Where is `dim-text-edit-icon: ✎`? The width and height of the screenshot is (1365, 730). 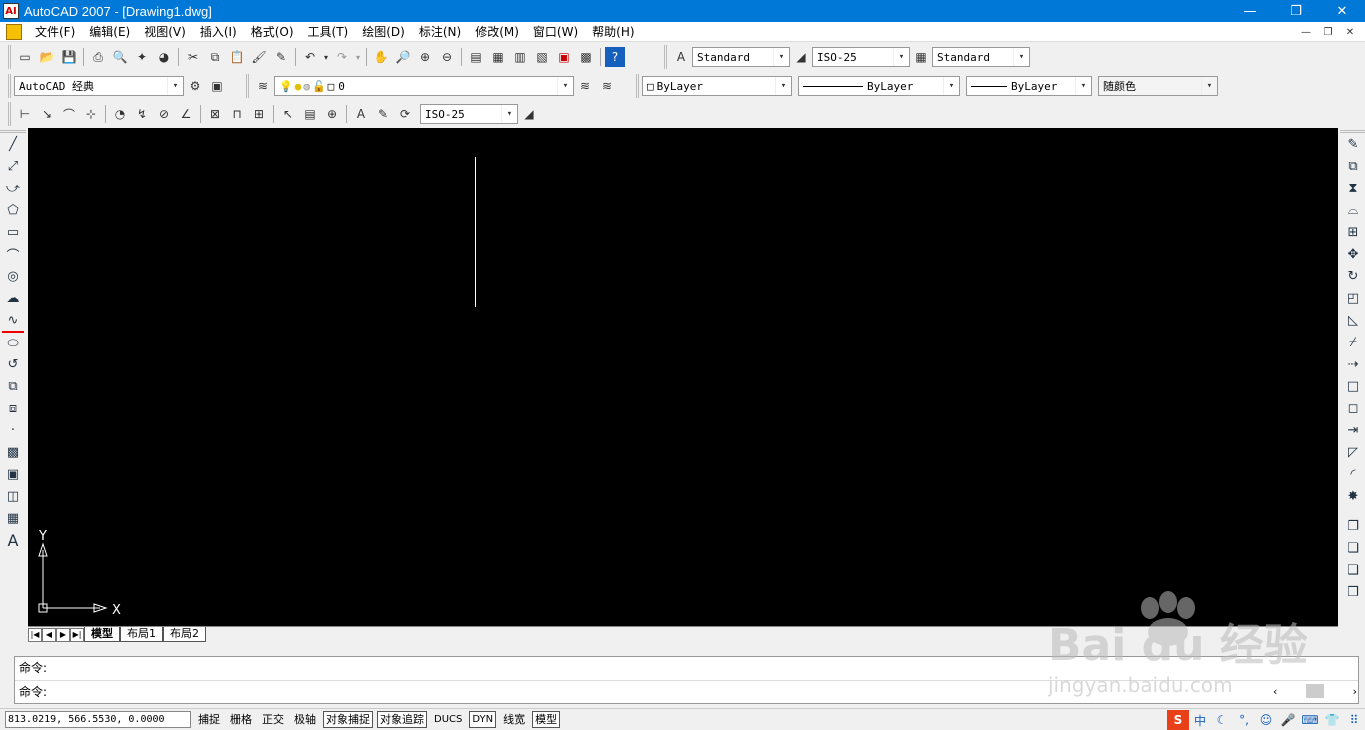 dim-text-edit-icon: ✎ is located at coordinates (383, 114).